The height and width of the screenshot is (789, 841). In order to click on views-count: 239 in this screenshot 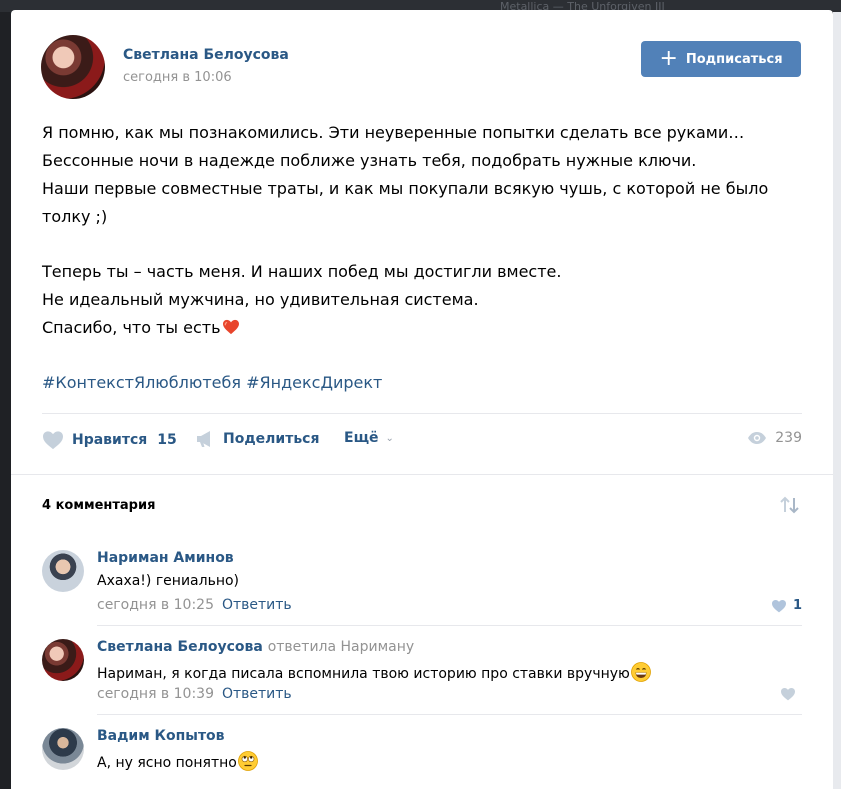, I will do `click(788, 438)`.